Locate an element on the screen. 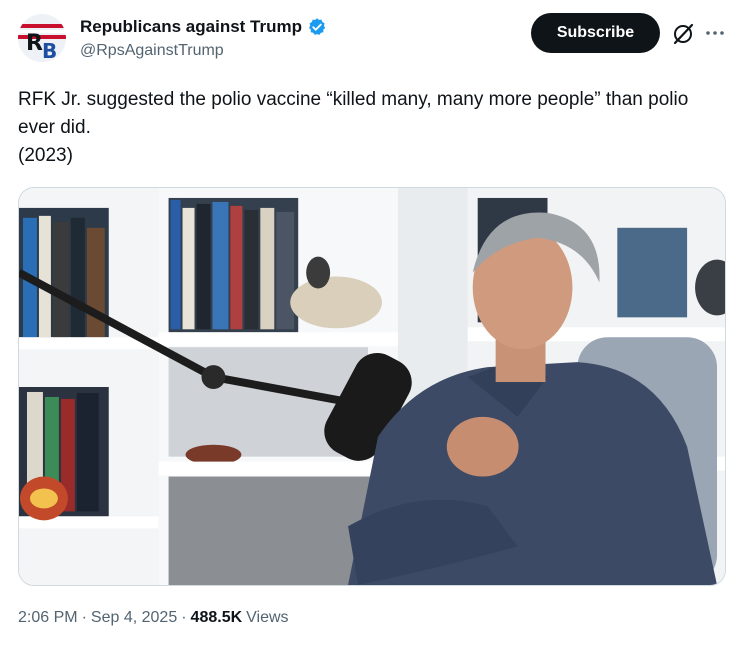 The width and height of the screenshot is (743, 645). name-row: Republicans against Trump is located at coordinates (203, 27).